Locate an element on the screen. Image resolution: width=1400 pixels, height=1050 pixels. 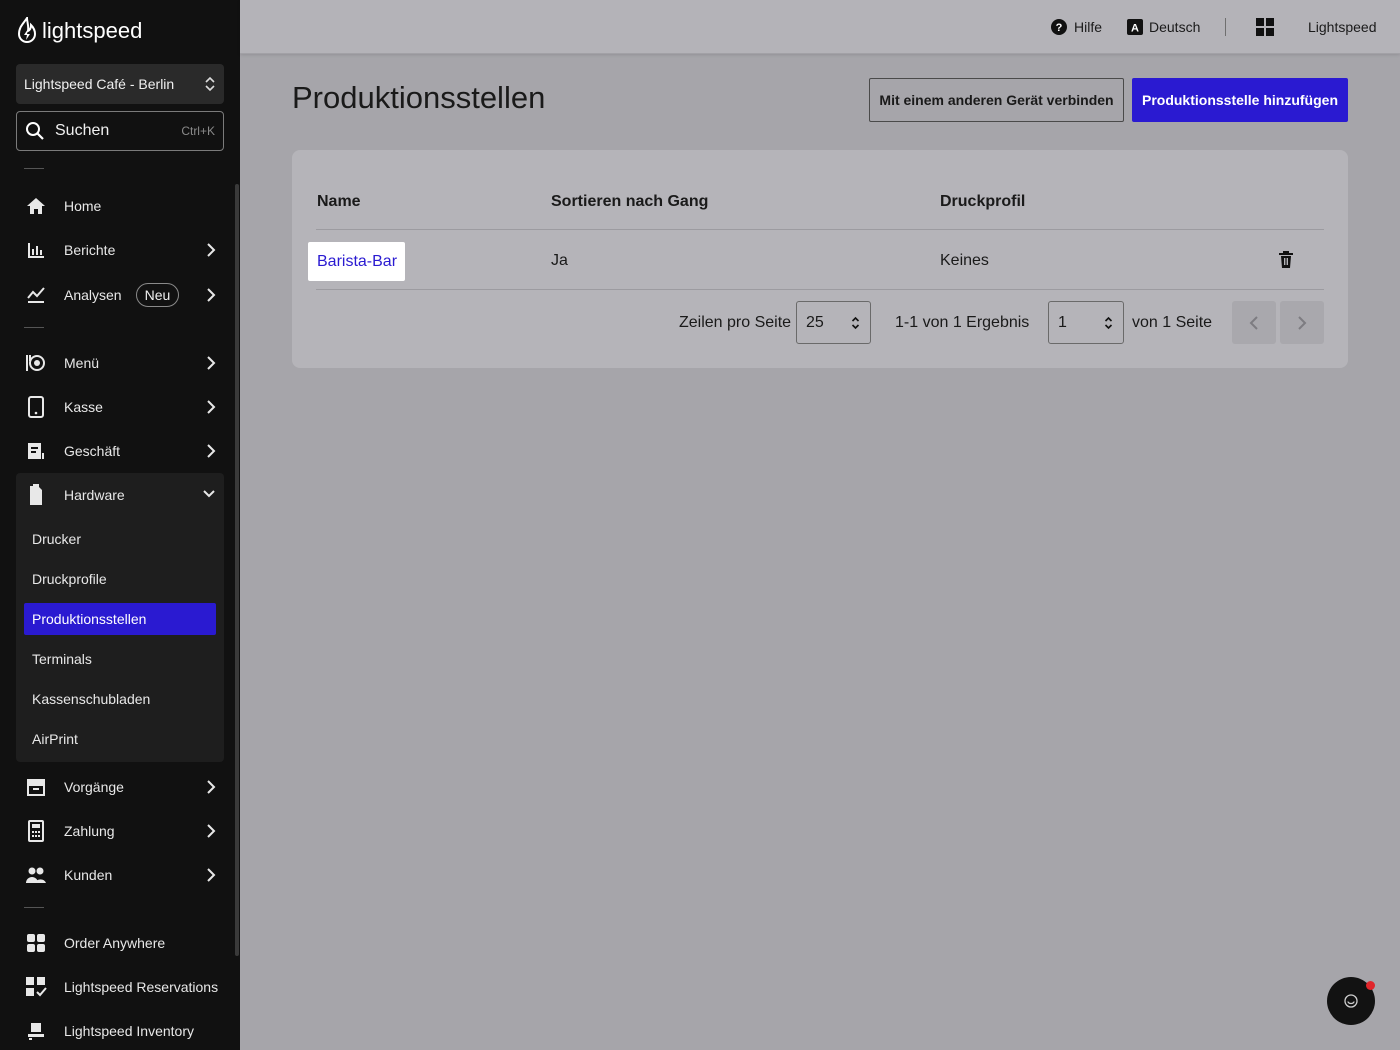
svg-text: A is located at coordinates (1135, 29).